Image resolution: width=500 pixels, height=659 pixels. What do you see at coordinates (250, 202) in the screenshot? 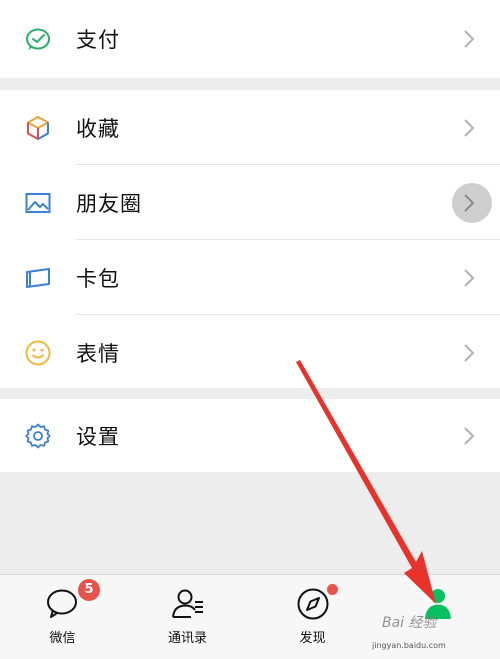
I see `menu-item-moments: 朋友圈` at bounding box center [250, 202].